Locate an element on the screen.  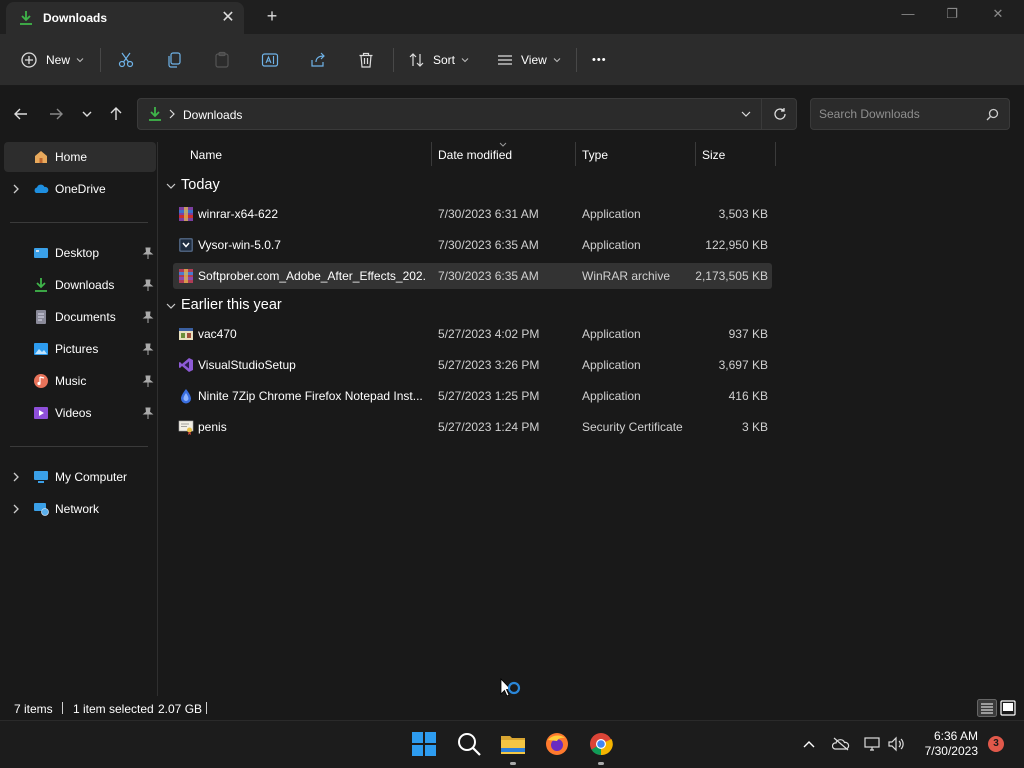
delete-button is located at coordinates (366, 60).